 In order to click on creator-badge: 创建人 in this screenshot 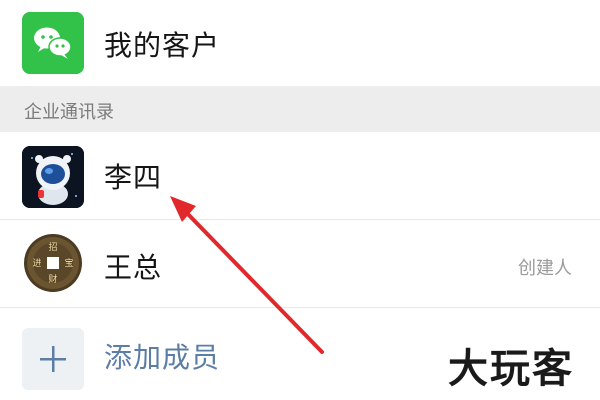, I will do `click(545, 268)`.